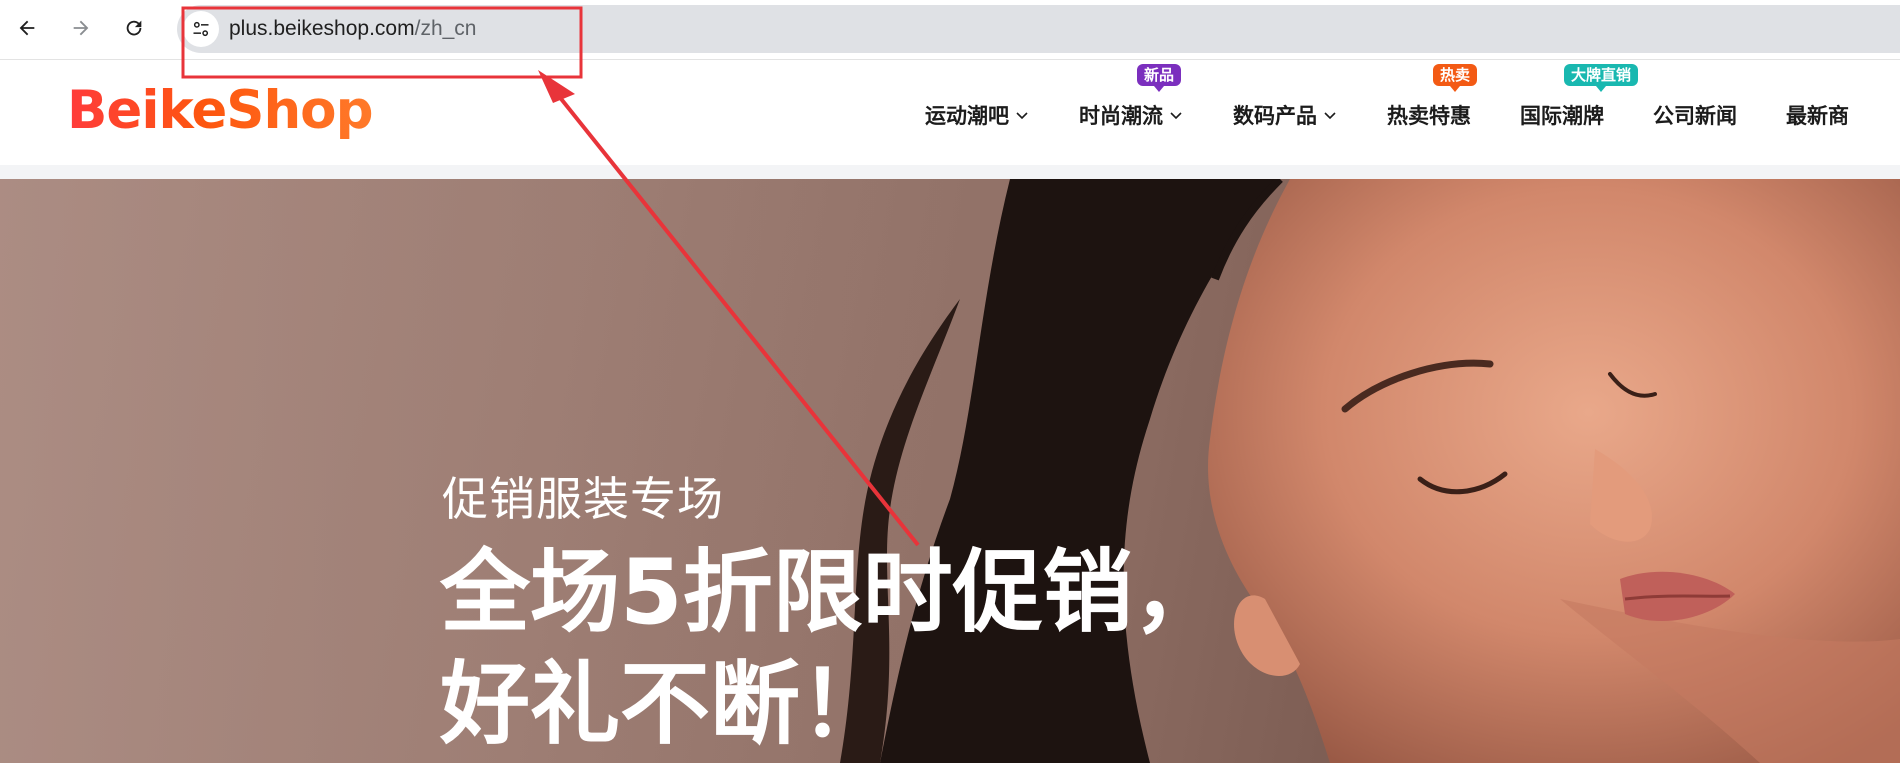 The height and width of the screenshot is (763, 1900). I want to click on menu-item-label: 最新商, so click(1817, 115).